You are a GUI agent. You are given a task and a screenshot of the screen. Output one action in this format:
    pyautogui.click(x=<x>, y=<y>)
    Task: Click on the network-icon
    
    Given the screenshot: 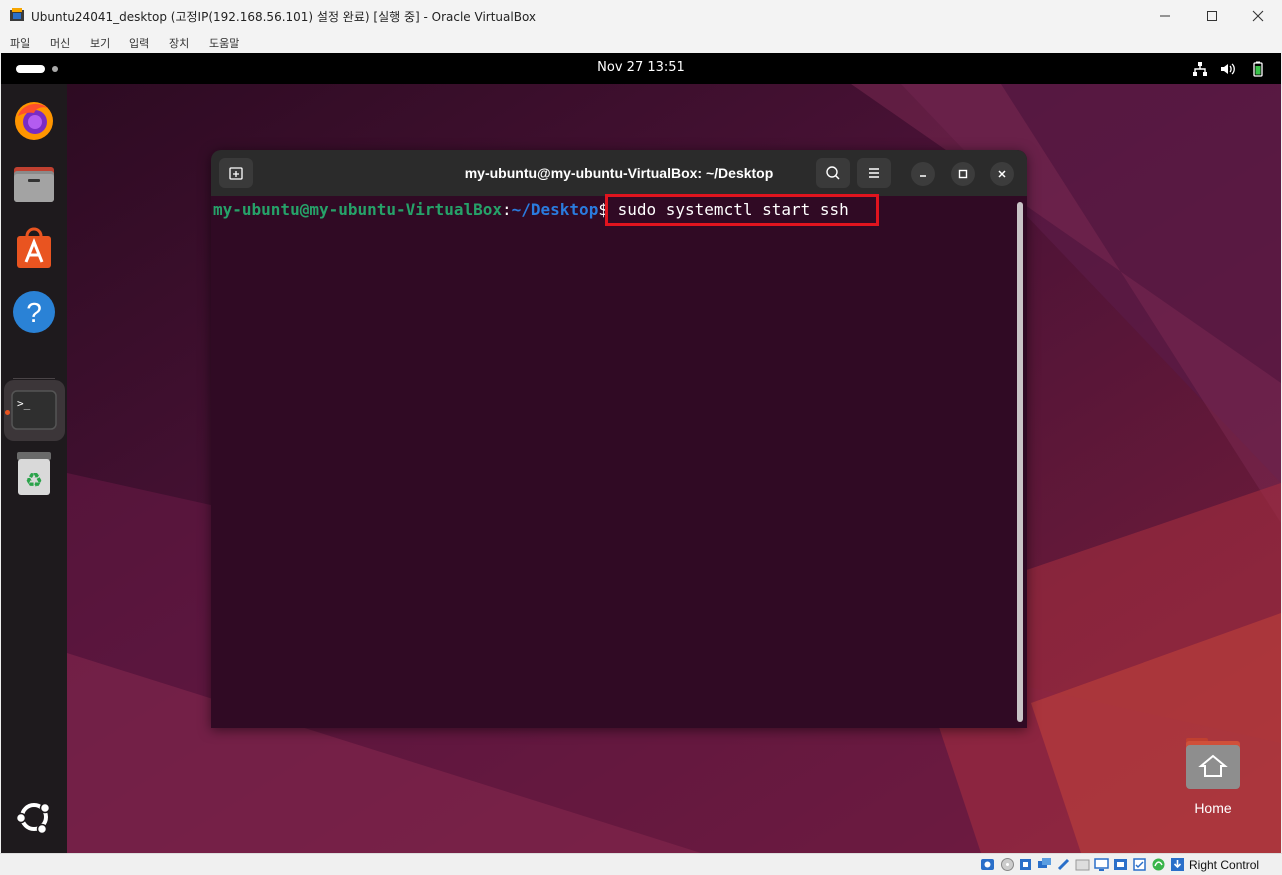 What is the action you would take?
    pyautogui.click(x=1200, y=69)
    